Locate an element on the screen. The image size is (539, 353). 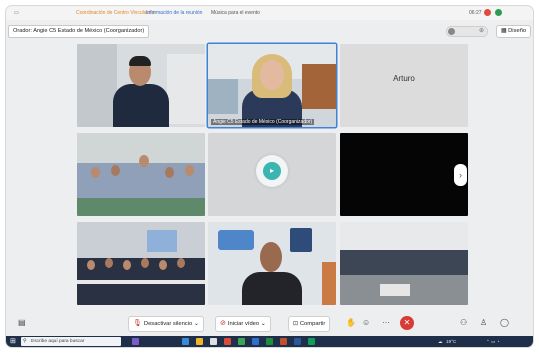
tab-item-1: Coordinación de Centro Vinculación is located at coordinates (116, 13).